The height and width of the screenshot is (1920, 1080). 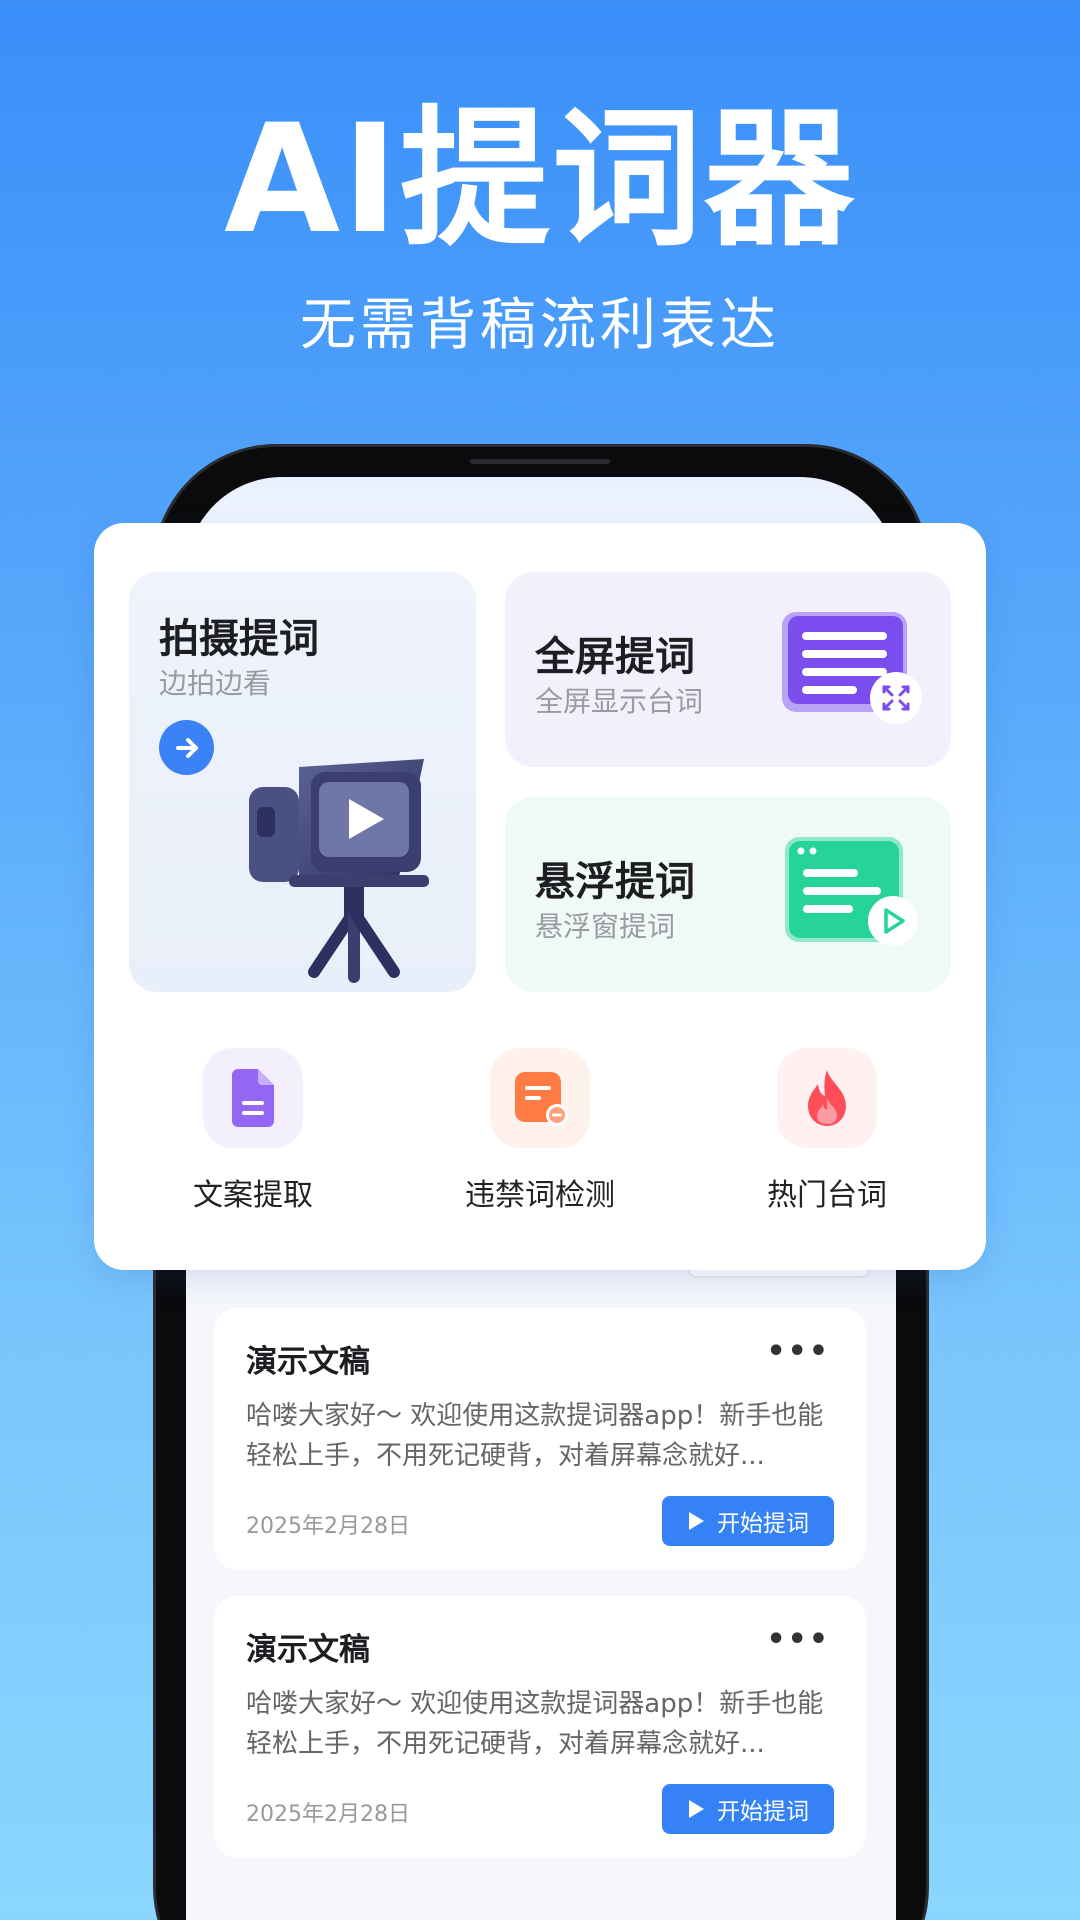 What do you see at coordinates (540, 1098) in the screenshot?
I see `forbidden-words-icon` at bounding box center [540, 1098].